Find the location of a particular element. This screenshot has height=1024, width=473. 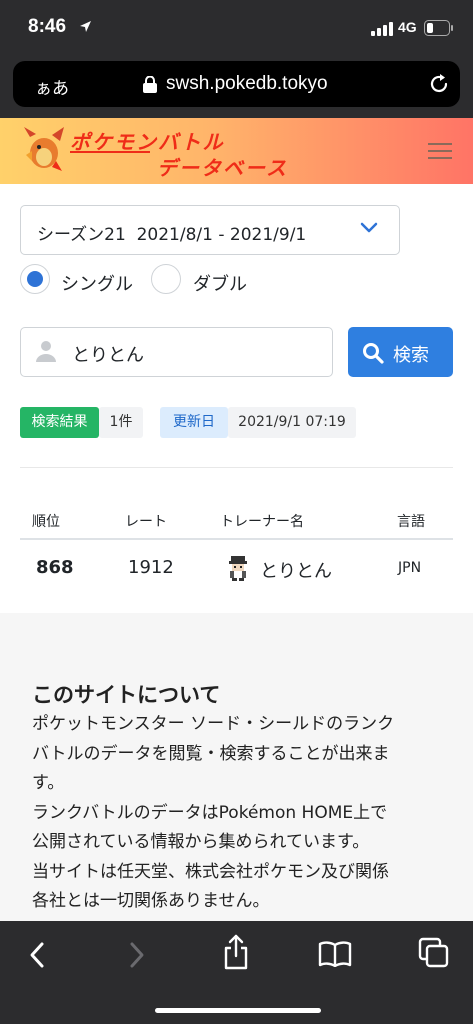

updated-label-badge: 更新日 is located at coordinates (194, 422).